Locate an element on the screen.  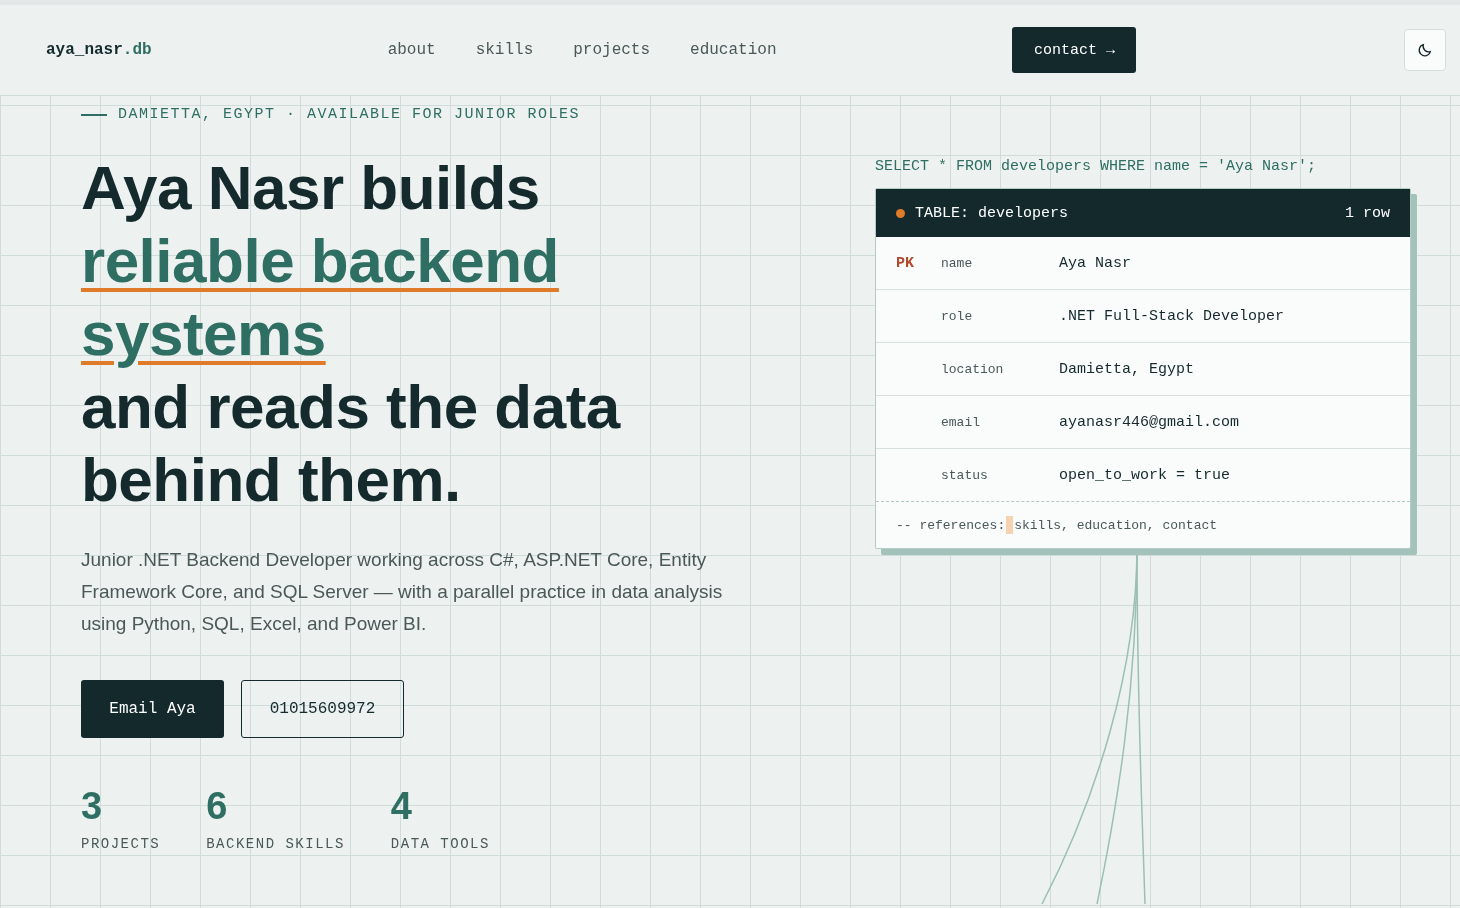
nav-link: projects is located at coordinates (612, 50).